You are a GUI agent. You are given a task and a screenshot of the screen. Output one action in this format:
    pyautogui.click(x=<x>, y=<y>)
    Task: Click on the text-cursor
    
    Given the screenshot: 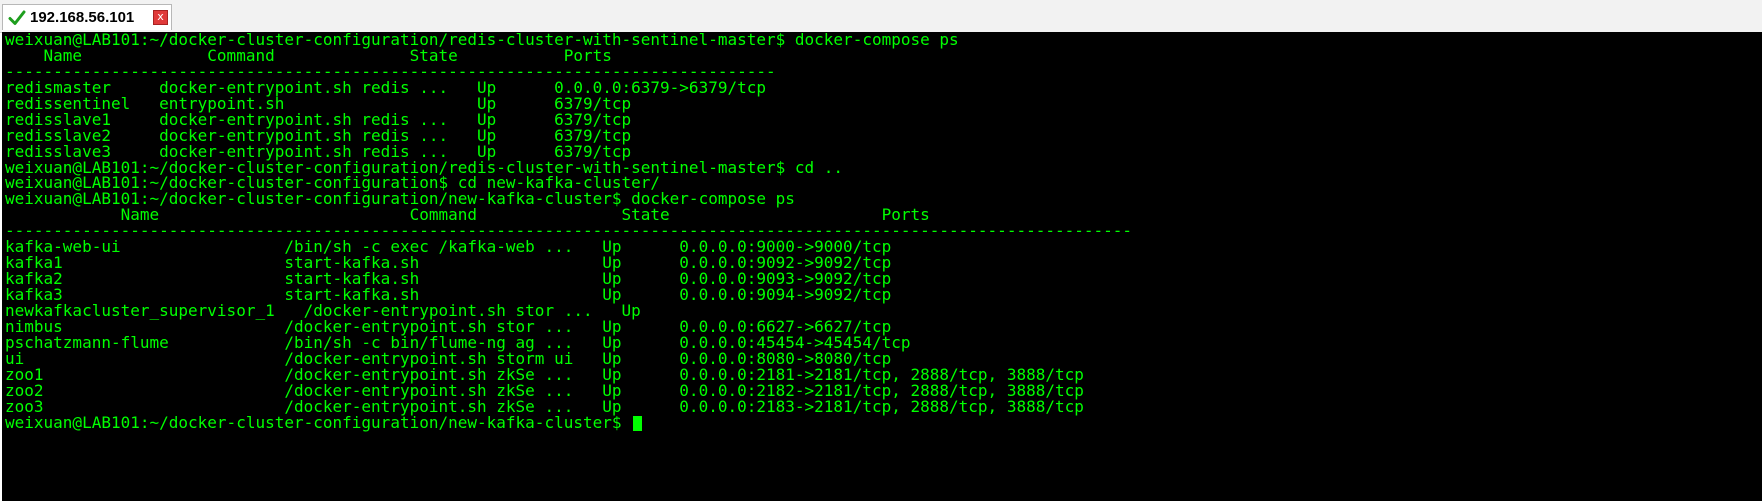 What is the action you would take?
    pyautogui.click(x=638, y=423)
    